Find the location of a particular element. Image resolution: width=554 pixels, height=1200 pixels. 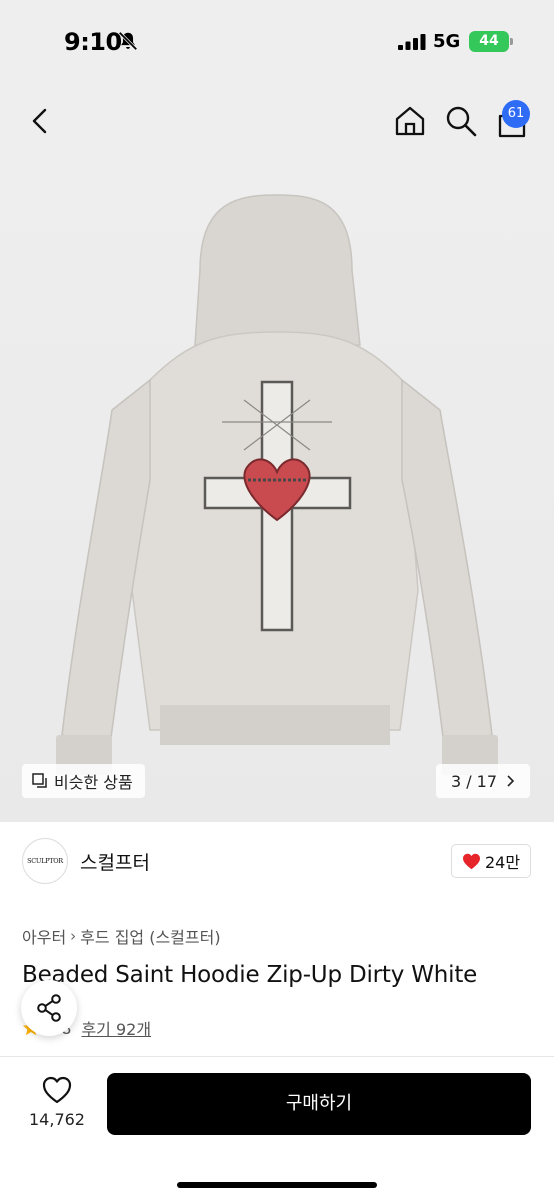

breadcrumb-item: 후드 집업 (스컬프터) is located at coordinates (150, 936).